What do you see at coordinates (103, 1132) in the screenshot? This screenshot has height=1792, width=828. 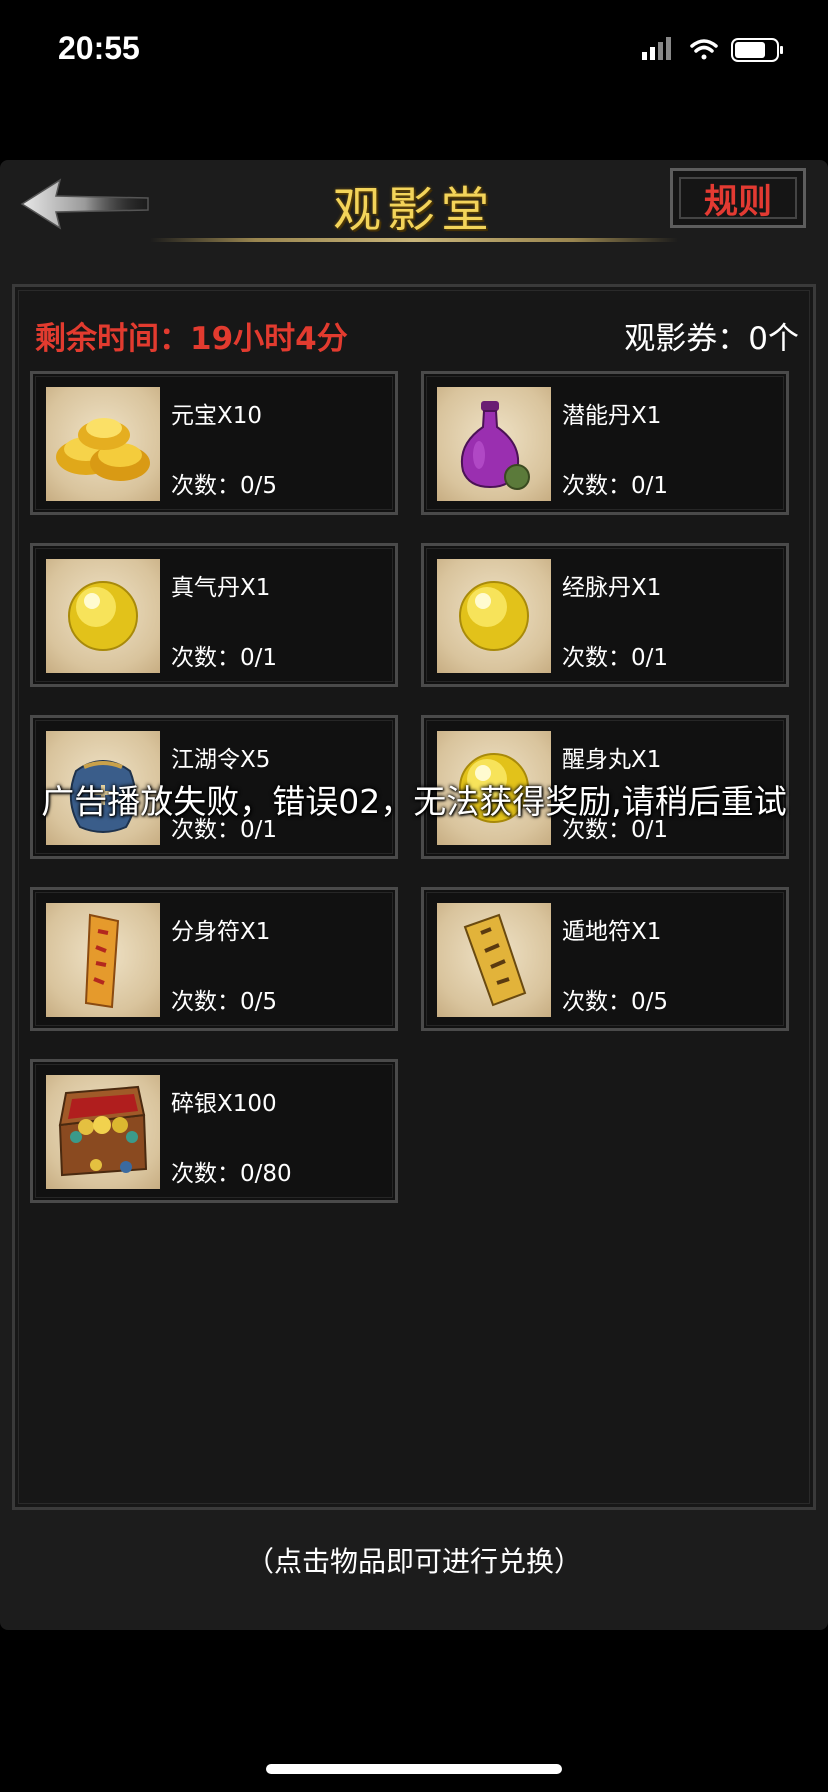 I see `treasure-chest-icon` at bounding box center [103, 1132].